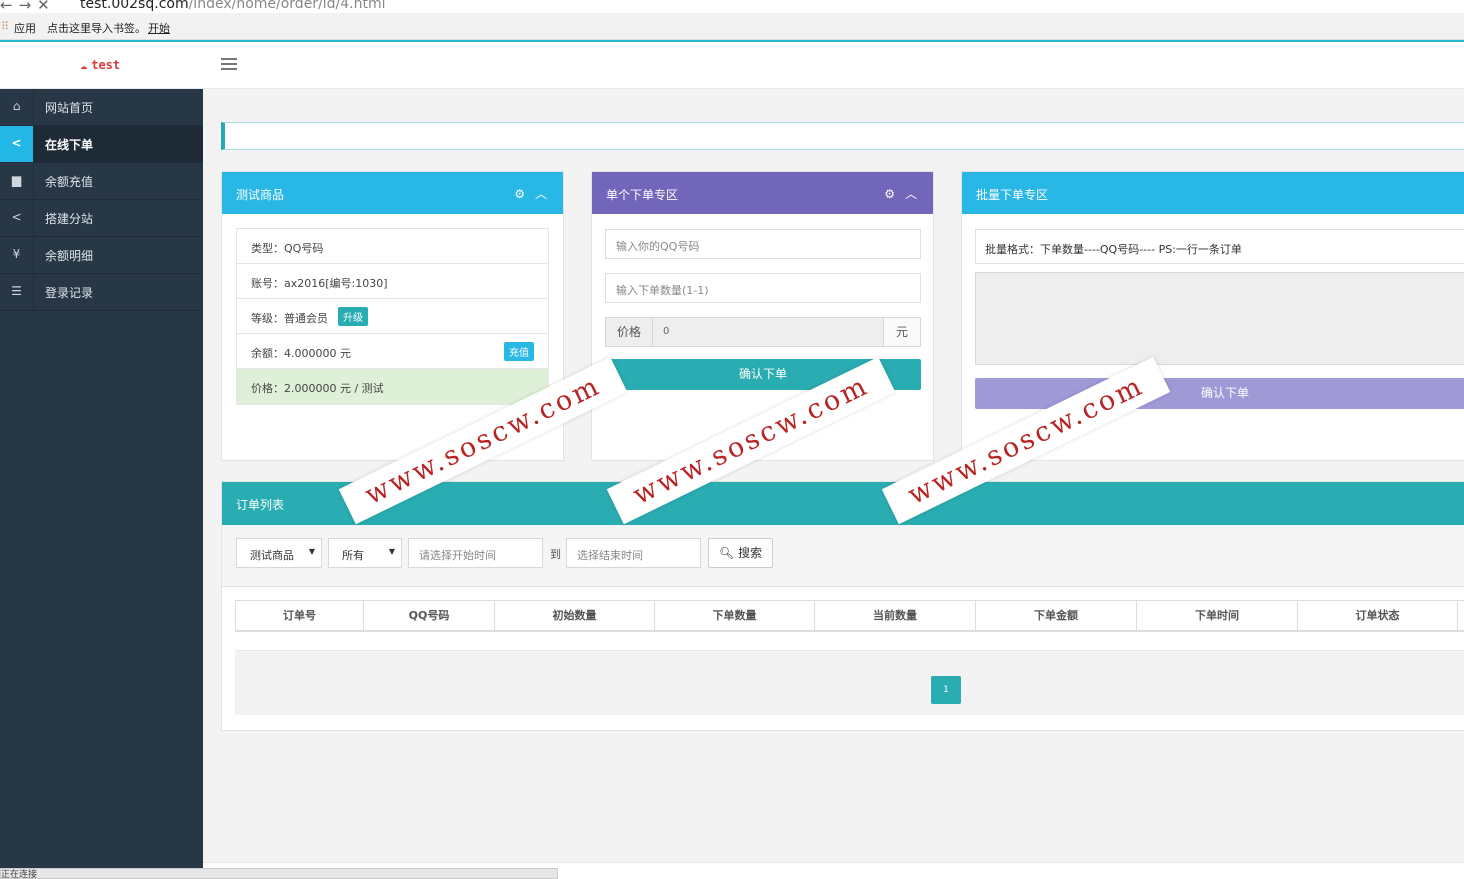 This screenshot has height=879, width=1464. I want to click on sidebar-item: < 搭建分站, so click(101, 218).